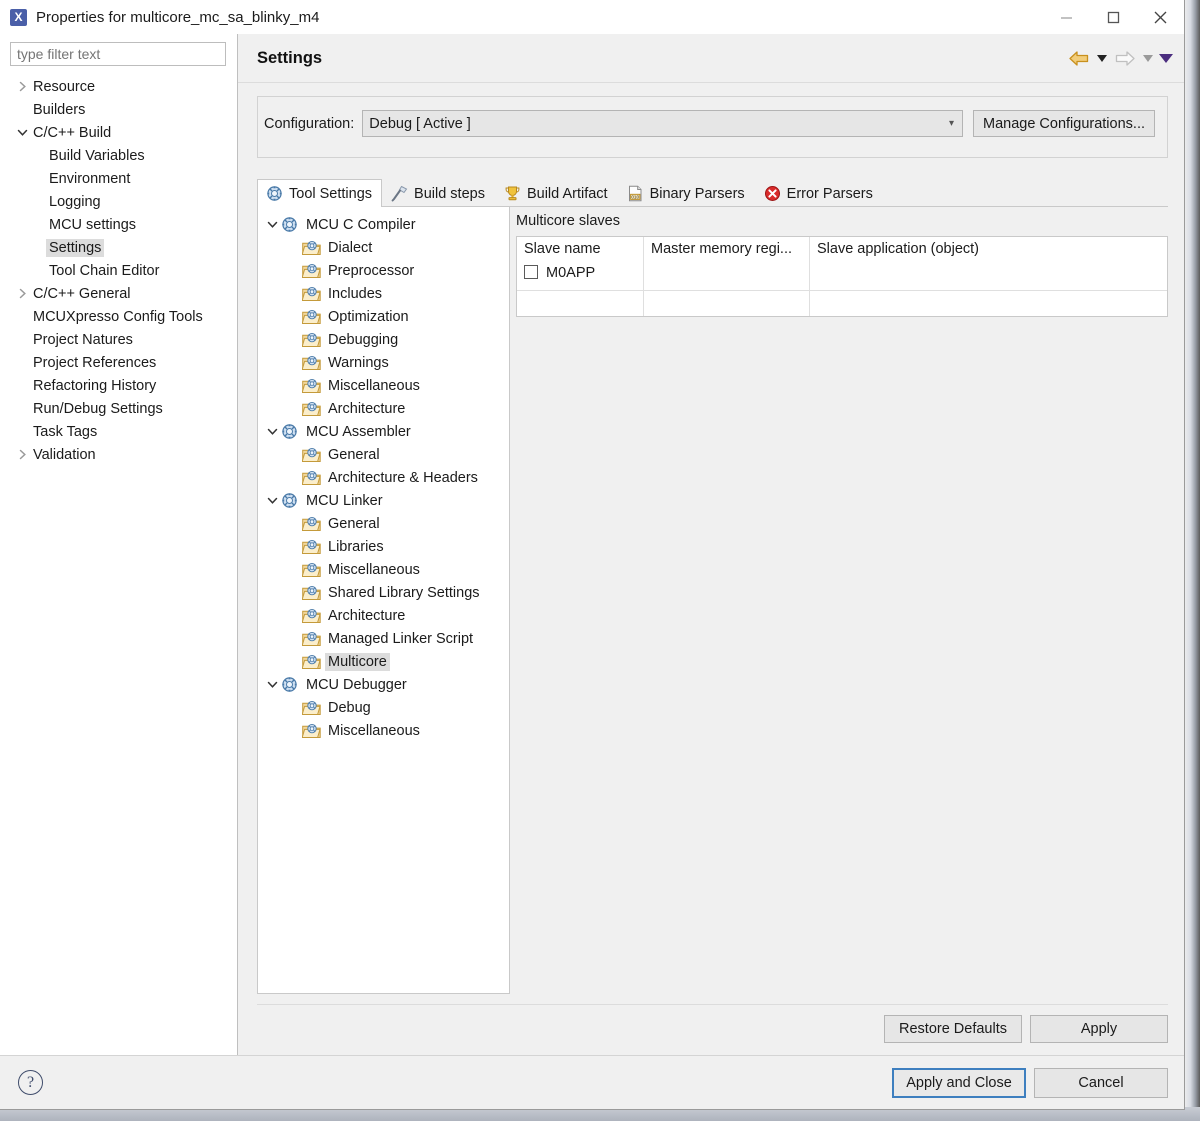 This screenshot has height=1121, width=1200. I want to click on forward-arrow-icon, so click(1125, 59).